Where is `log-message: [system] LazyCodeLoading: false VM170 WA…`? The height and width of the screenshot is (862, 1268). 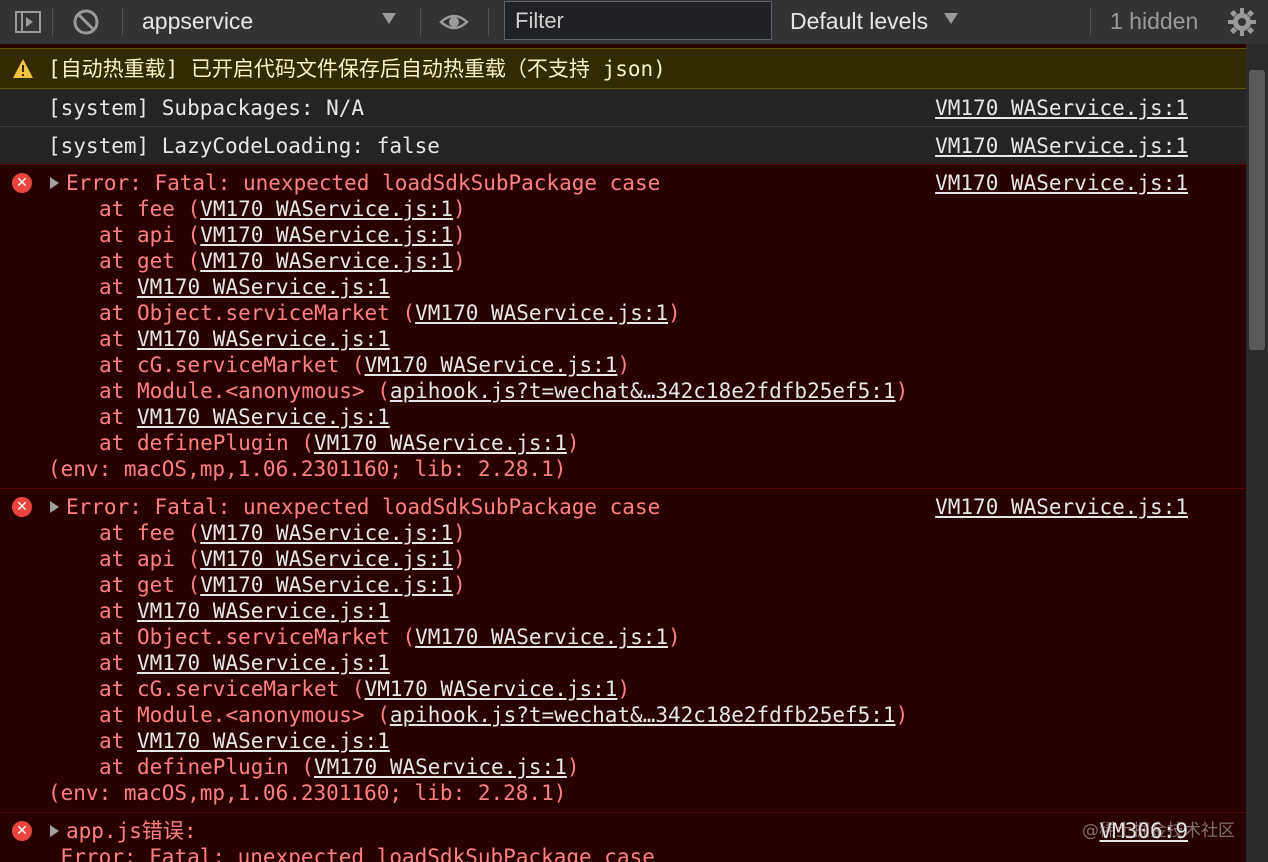 log-message: [system] LazyCodeLoading: false VM170 WA… is located at coordinates (623, 146).